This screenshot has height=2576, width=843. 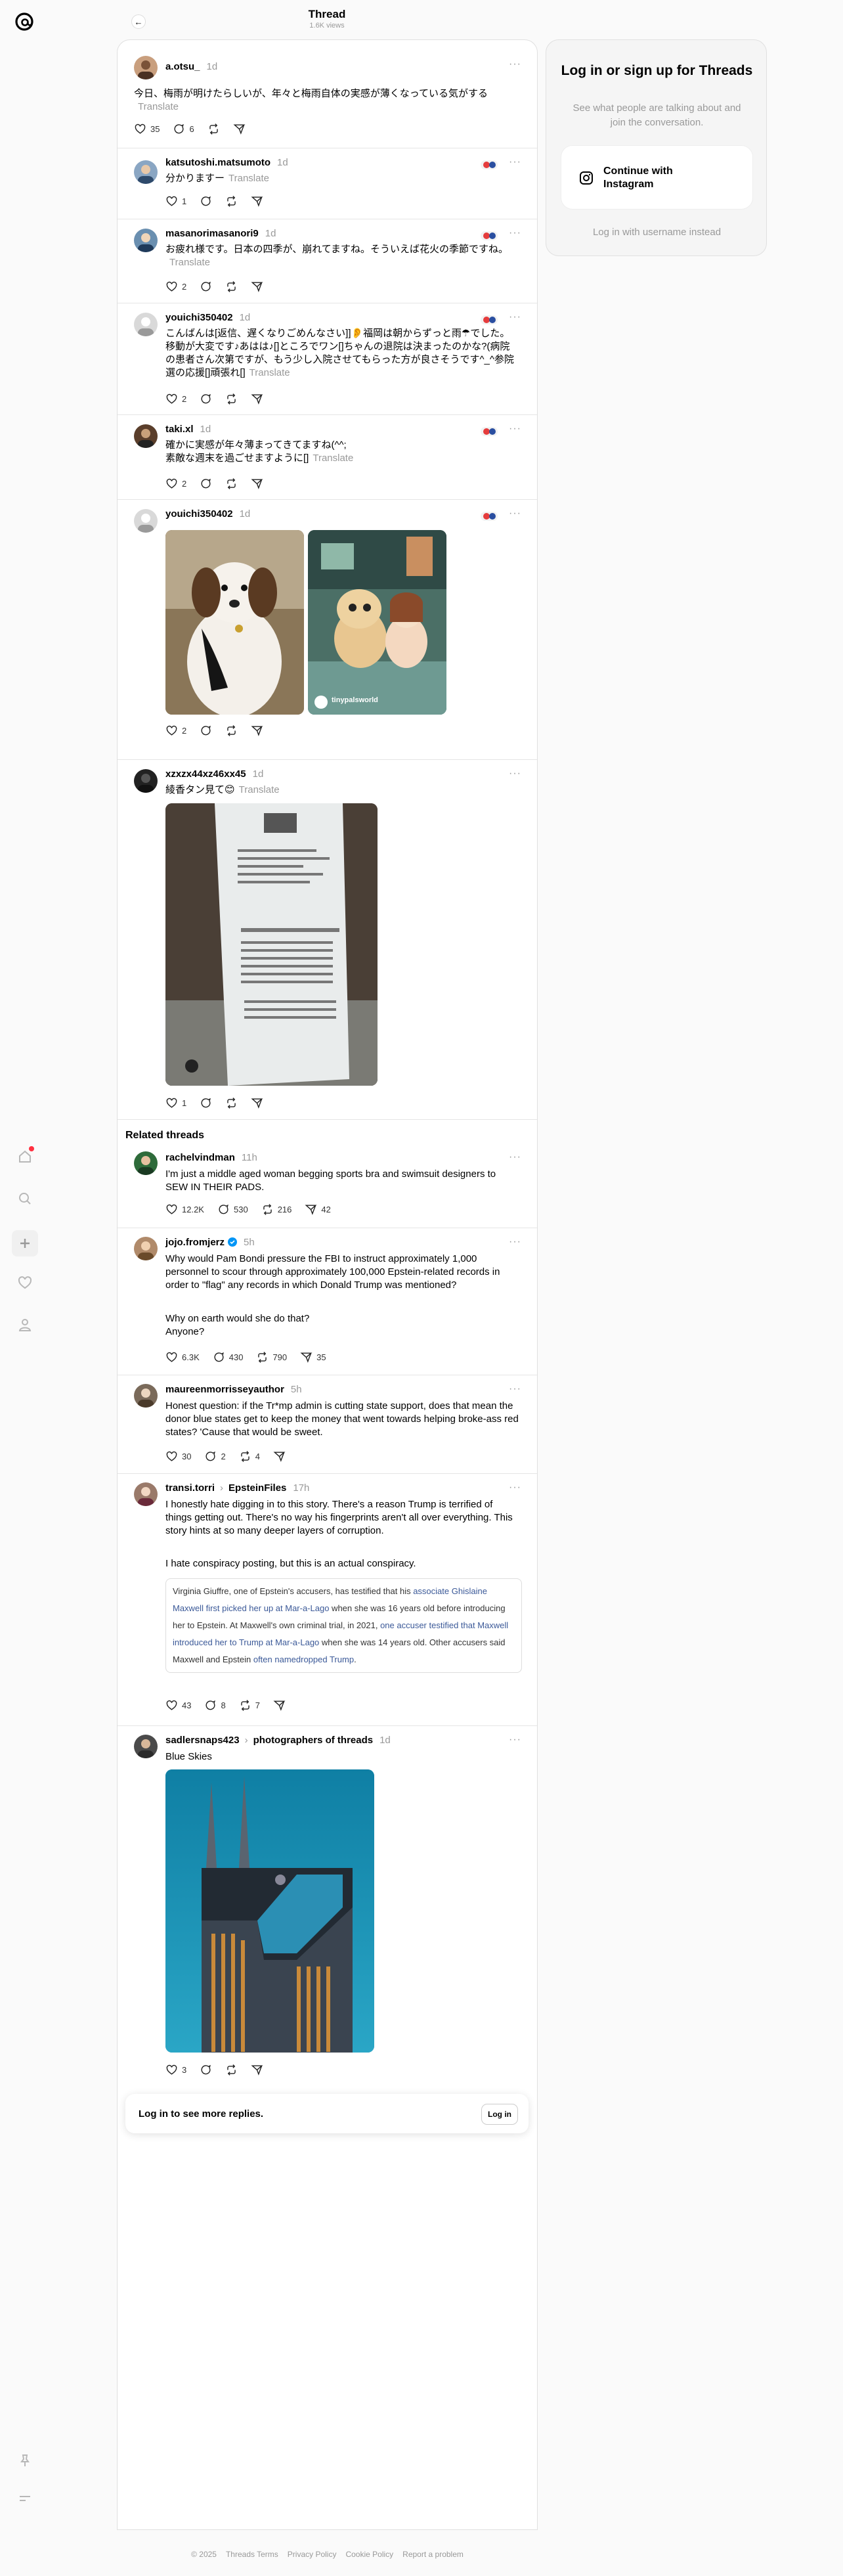 I want to click on nav-pin-icon, so click(x=24, y=2460).